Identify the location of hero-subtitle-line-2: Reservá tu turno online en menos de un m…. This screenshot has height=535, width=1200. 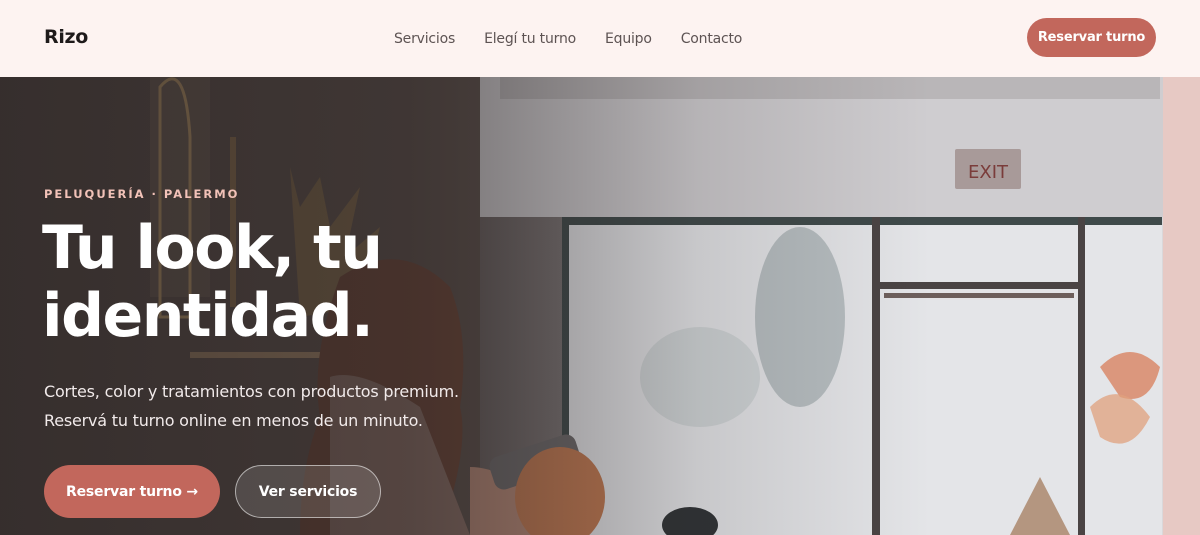
(233, 420).